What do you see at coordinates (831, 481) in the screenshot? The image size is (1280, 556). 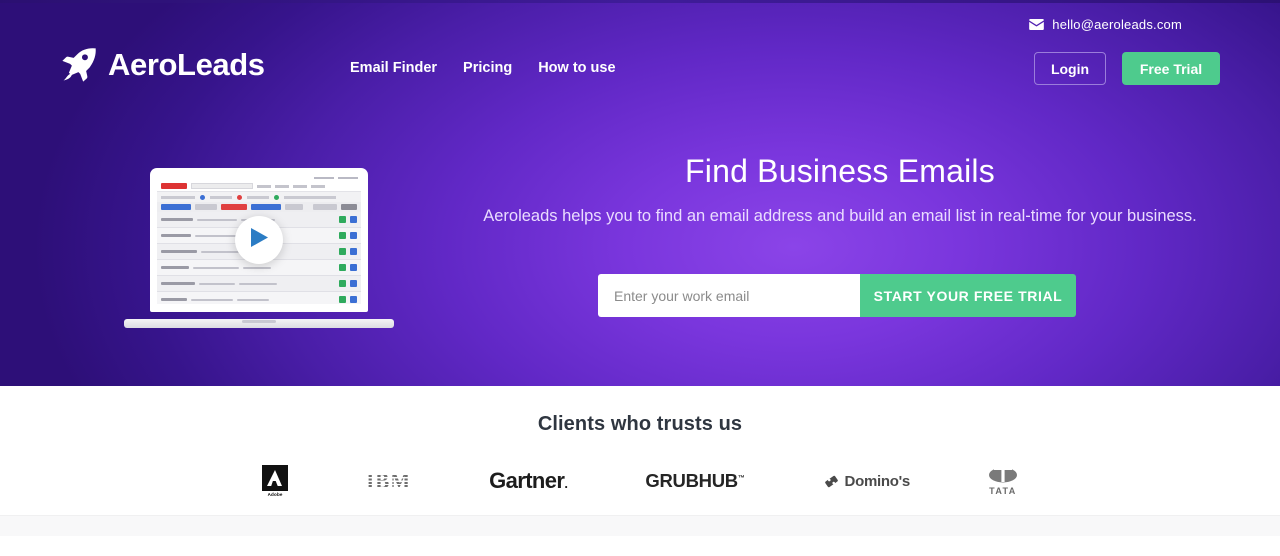 I see `dominos-tile-icon` at bounding box center [831, 481].